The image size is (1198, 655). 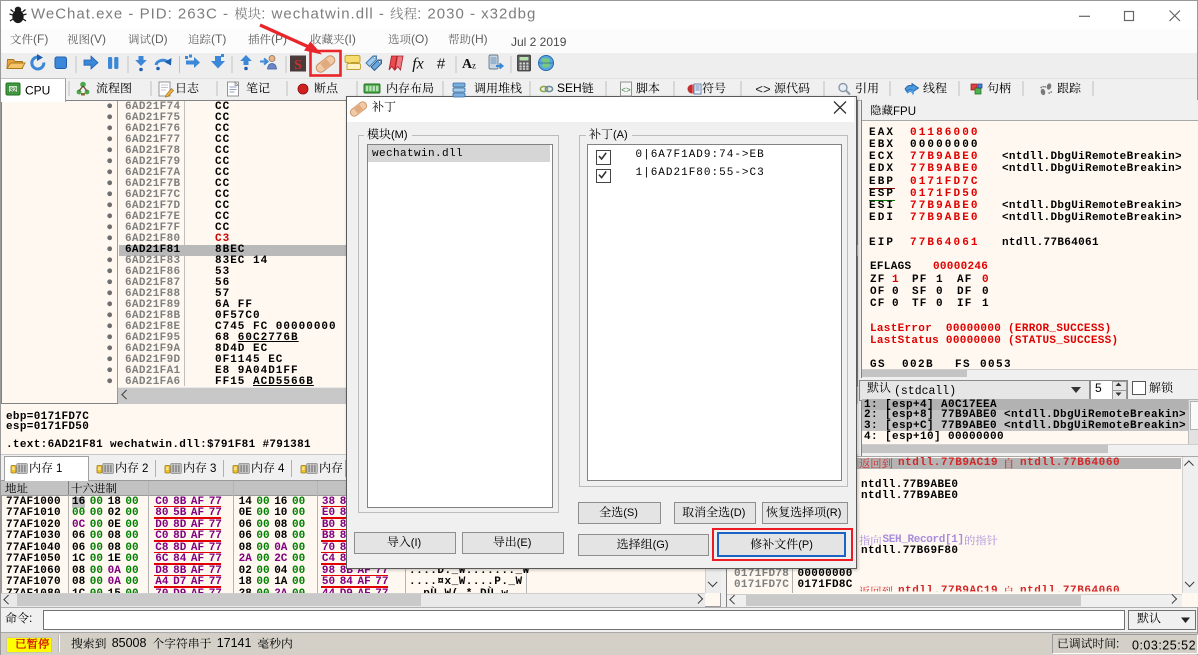 What do you see at coordinates (145, 469) in the screenshot?
I see `svg-text: 2` at bounding box center [145, 469].